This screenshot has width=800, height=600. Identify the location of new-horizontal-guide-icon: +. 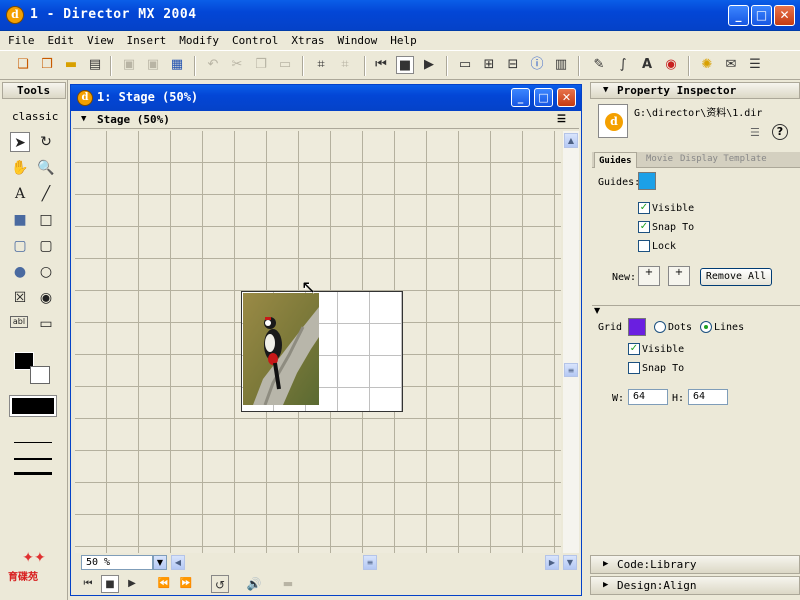
(649, 276).